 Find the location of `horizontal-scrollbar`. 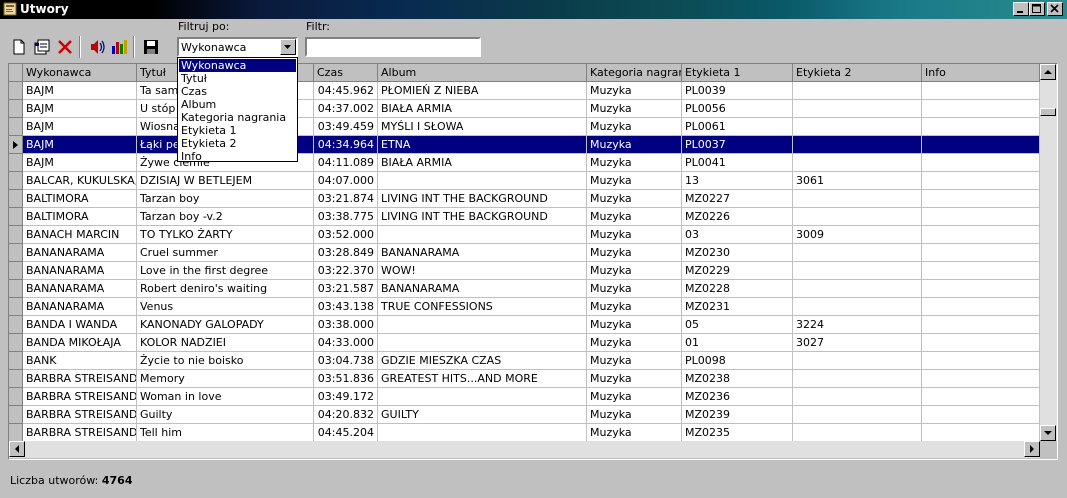

horizontal-scrollbar is located at coordinates (524, 449).